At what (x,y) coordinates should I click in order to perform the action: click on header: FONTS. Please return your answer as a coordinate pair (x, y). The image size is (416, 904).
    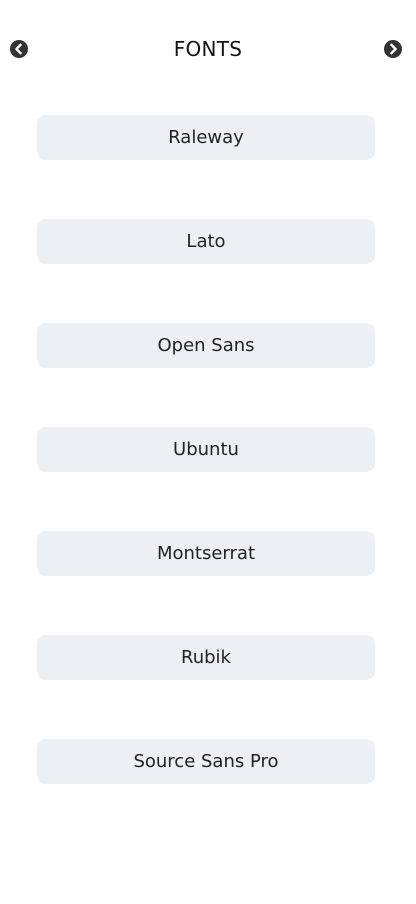
    Looking at the image, I should click on (208, 49).